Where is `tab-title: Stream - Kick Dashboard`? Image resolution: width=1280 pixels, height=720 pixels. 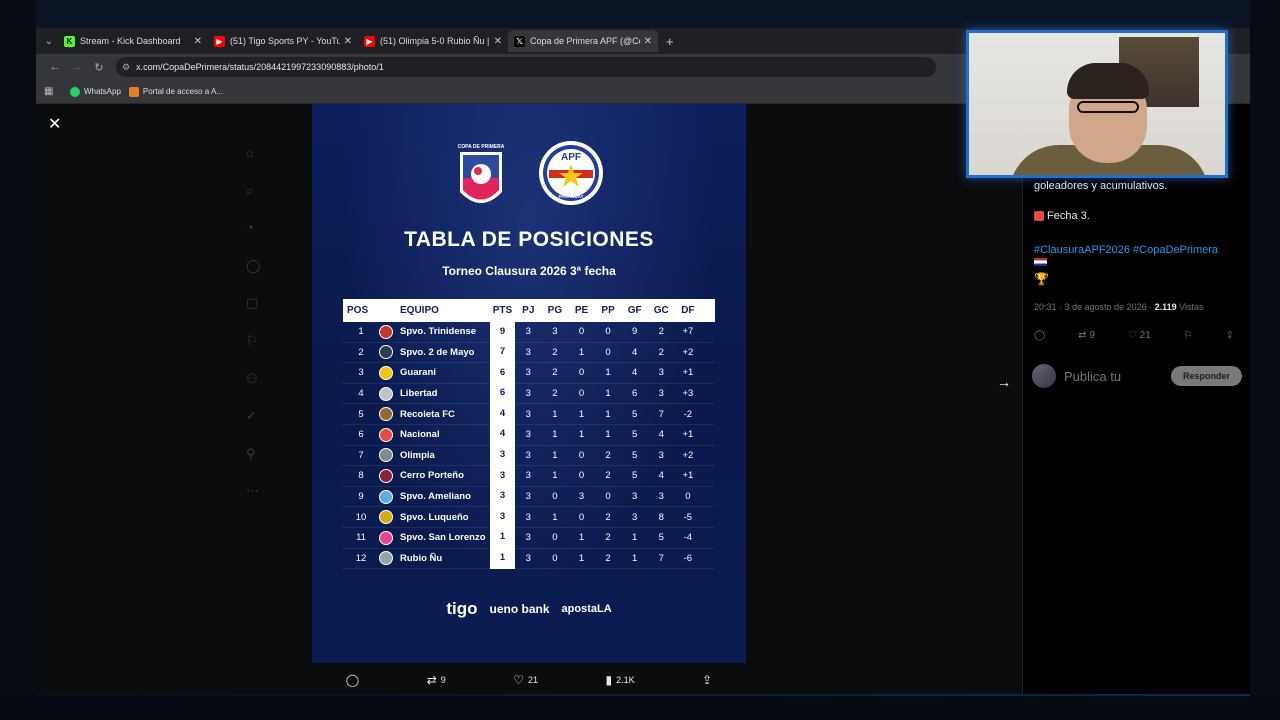 tab-title: Stream - Kick Dashboard is located at coordinates (130, 41).